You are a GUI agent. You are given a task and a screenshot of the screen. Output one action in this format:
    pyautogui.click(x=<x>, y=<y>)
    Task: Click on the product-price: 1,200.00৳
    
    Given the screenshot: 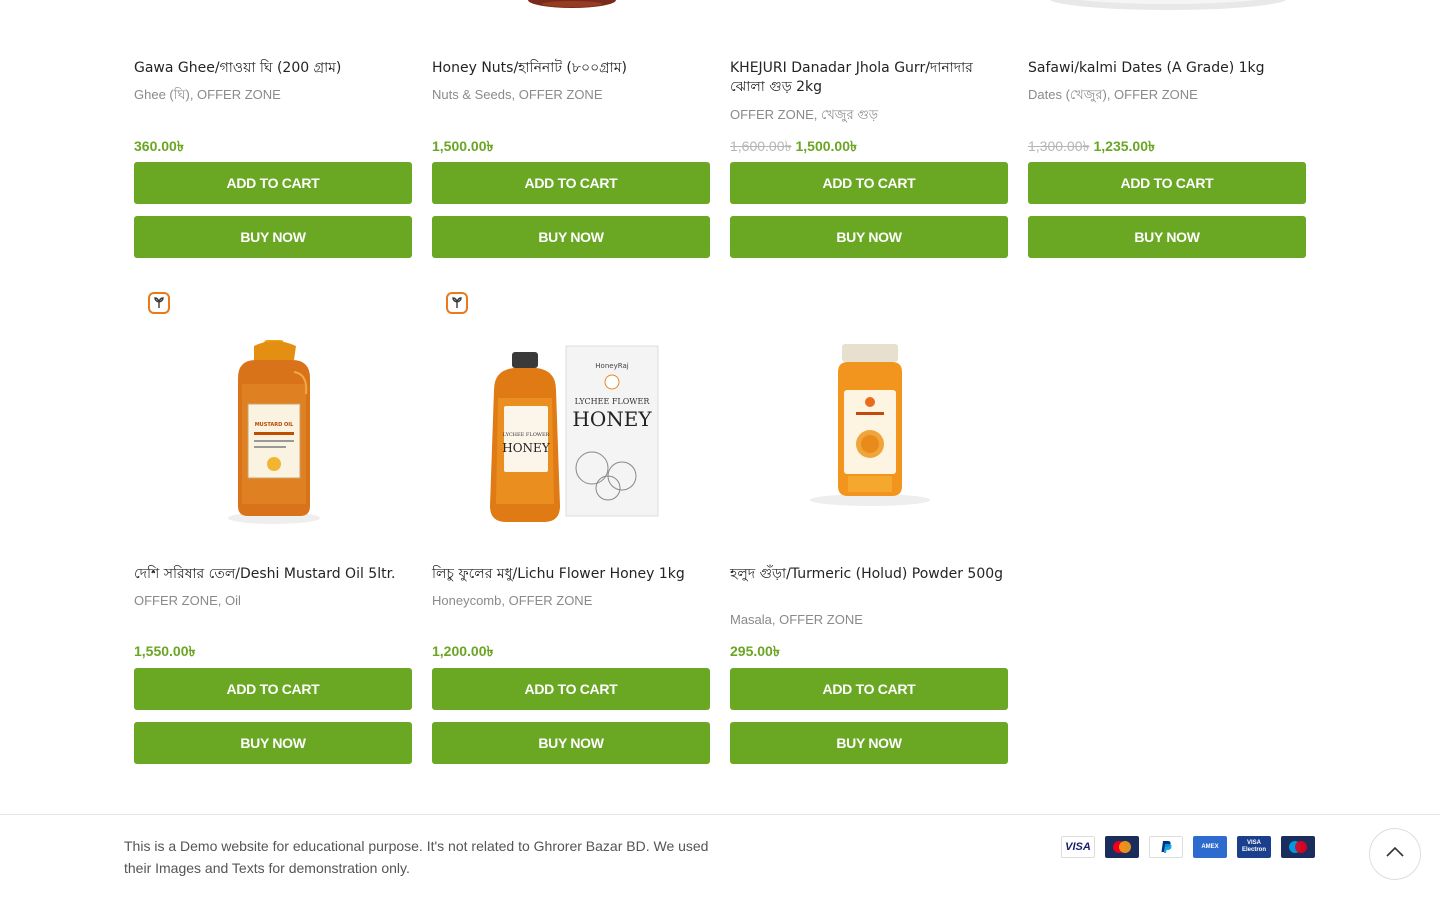 What is the action you would take?
    pyautogui.click(x=571, y=652)
    